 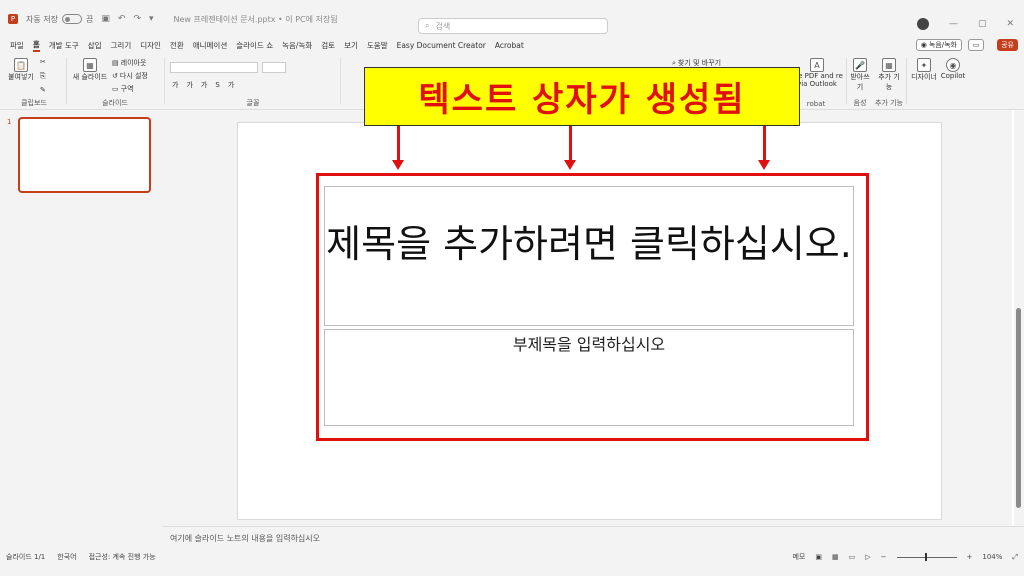 I want to click on tab-review: 검토, so click(x=328, y=45).